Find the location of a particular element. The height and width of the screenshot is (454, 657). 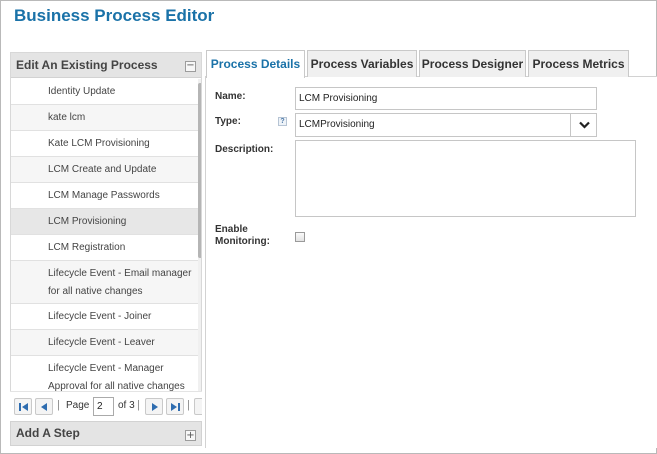

chevron-down-icon is located at coordinates (584, 125).